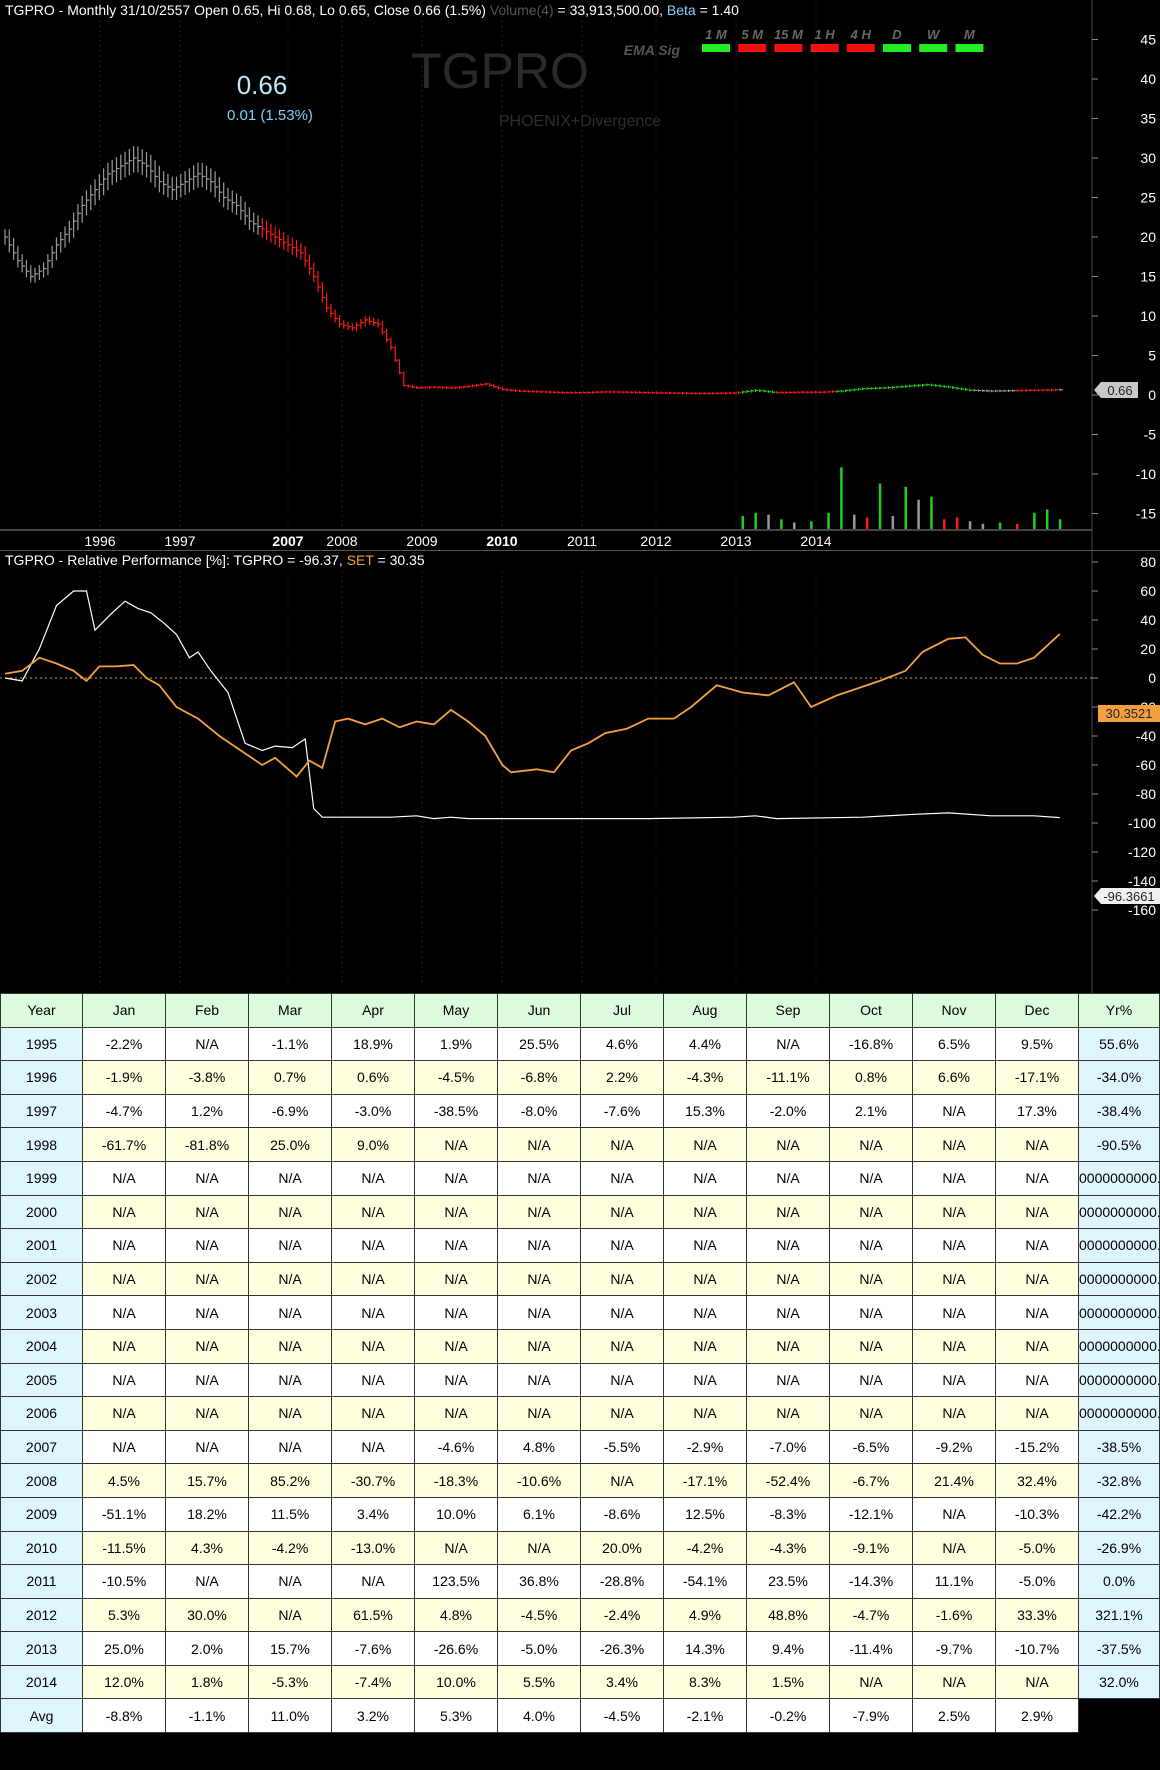 The width and height of the screenshot is (1160, 1770). Describe the element at coordinates (788, 1581) in the screenshot. I see `monthly-return-cell: 23.5%` at that location.